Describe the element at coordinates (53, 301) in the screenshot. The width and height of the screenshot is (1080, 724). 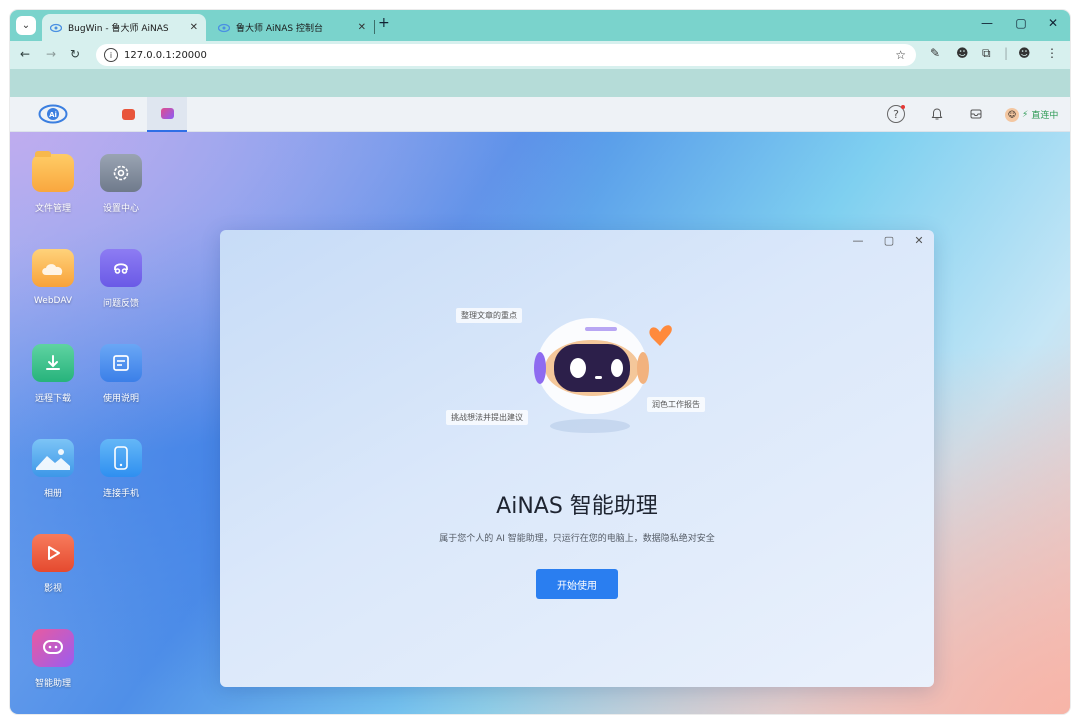
I see `desktop-icon-label: WebDAV` at that location.